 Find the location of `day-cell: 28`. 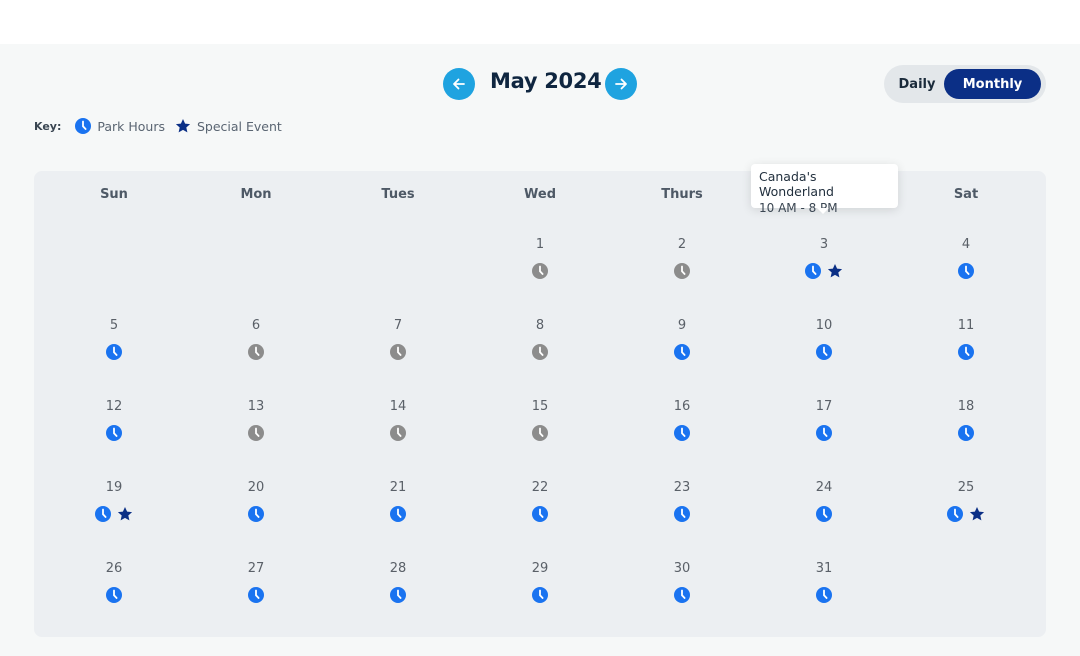

day-cell: 28 is located at coordinates (398, 581).